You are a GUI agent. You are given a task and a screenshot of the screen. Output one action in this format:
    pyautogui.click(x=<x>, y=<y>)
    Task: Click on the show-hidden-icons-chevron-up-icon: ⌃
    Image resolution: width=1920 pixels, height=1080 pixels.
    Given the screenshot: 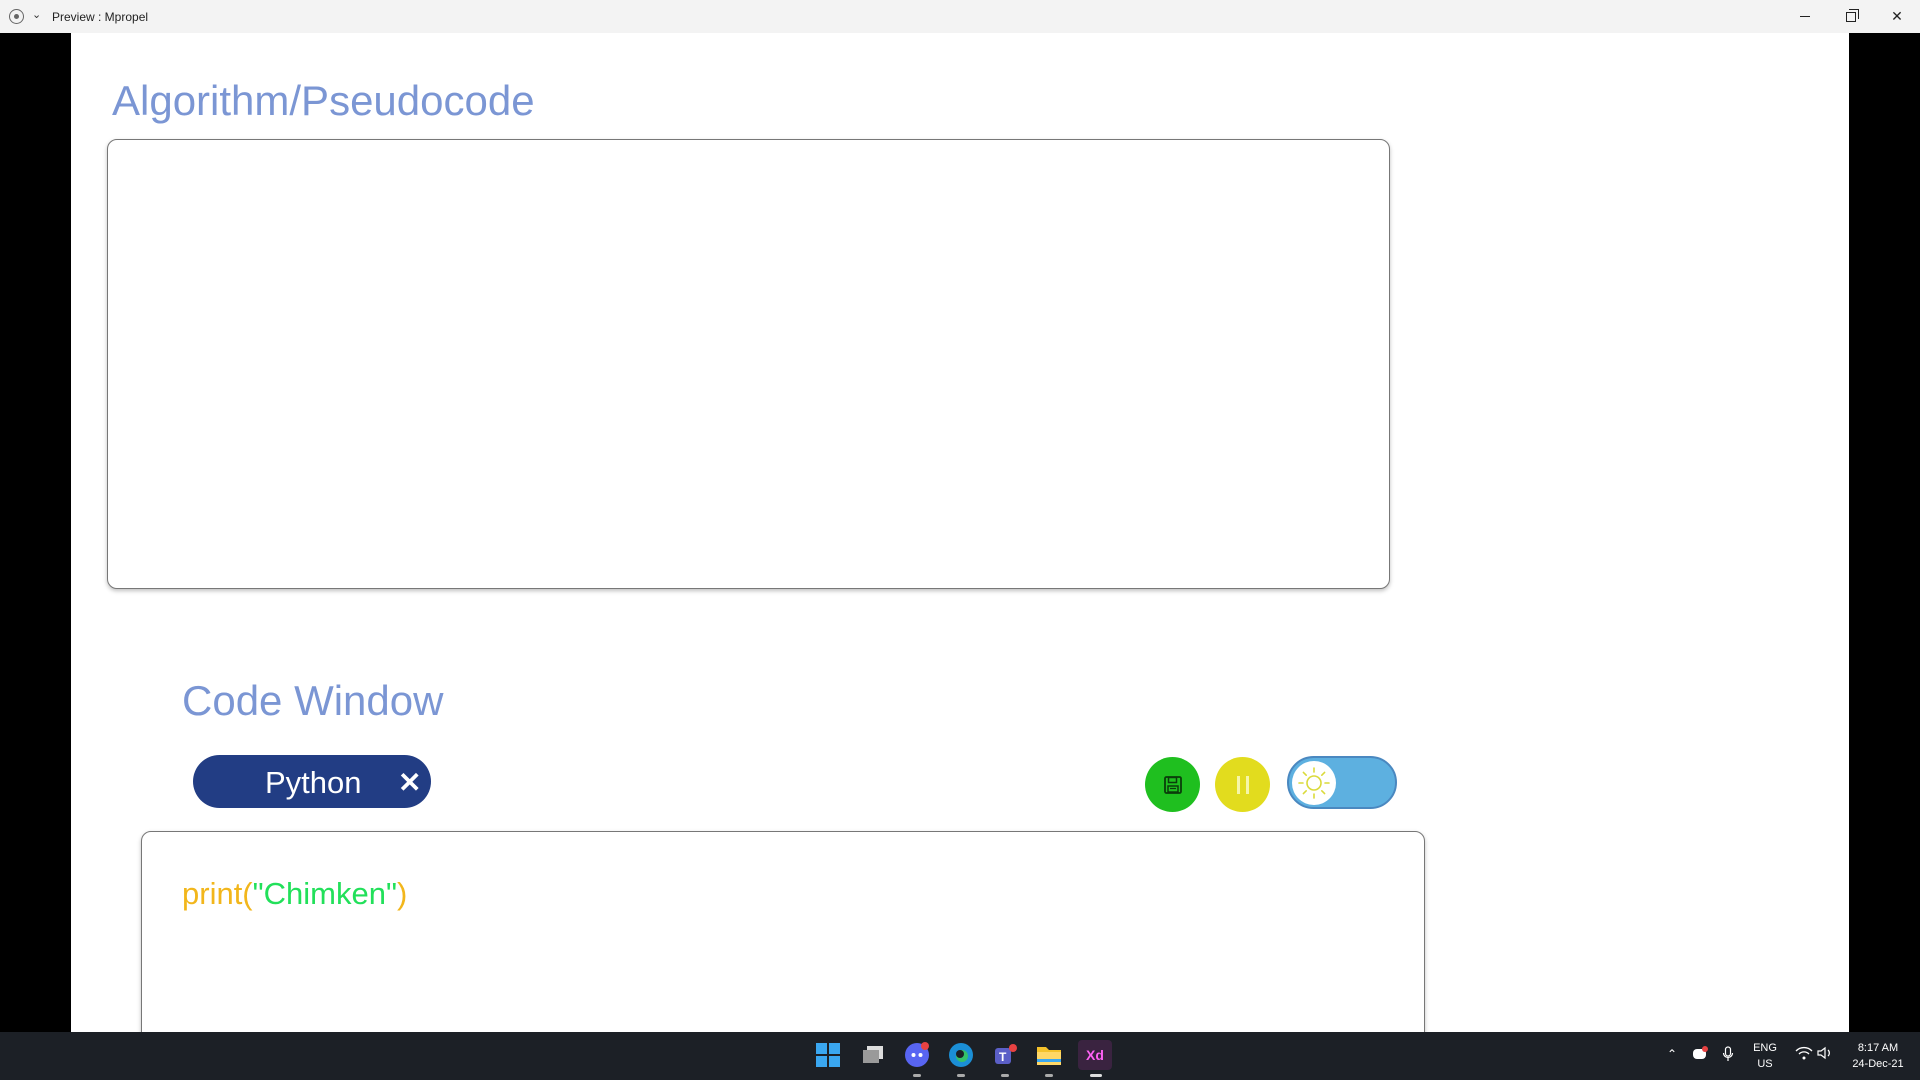 What is the action you would take?
    pyautogui.click(x=1672, y=1054)
    